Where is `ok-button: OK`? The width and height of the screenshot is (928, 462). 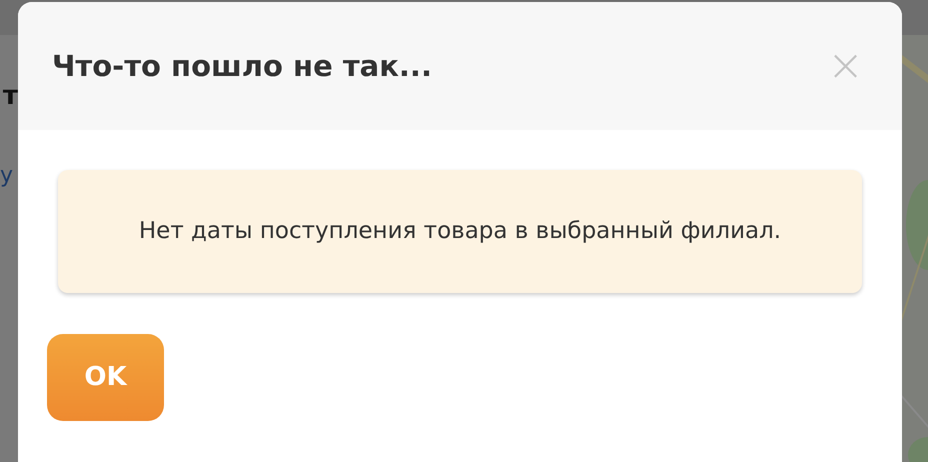 ok-button: OK is located at coordinates (105, 377).